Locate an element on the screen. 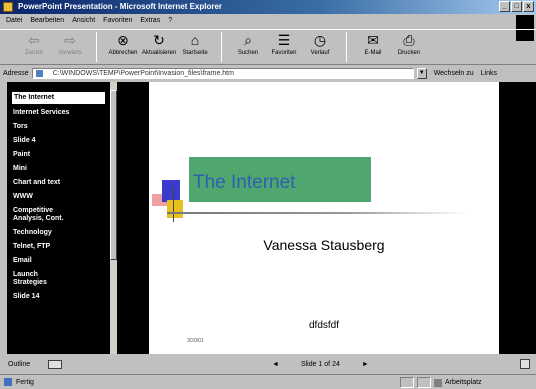 This screenshot has height=389, width=536. outline-item-email: Email is located at coordinates (58, 261).